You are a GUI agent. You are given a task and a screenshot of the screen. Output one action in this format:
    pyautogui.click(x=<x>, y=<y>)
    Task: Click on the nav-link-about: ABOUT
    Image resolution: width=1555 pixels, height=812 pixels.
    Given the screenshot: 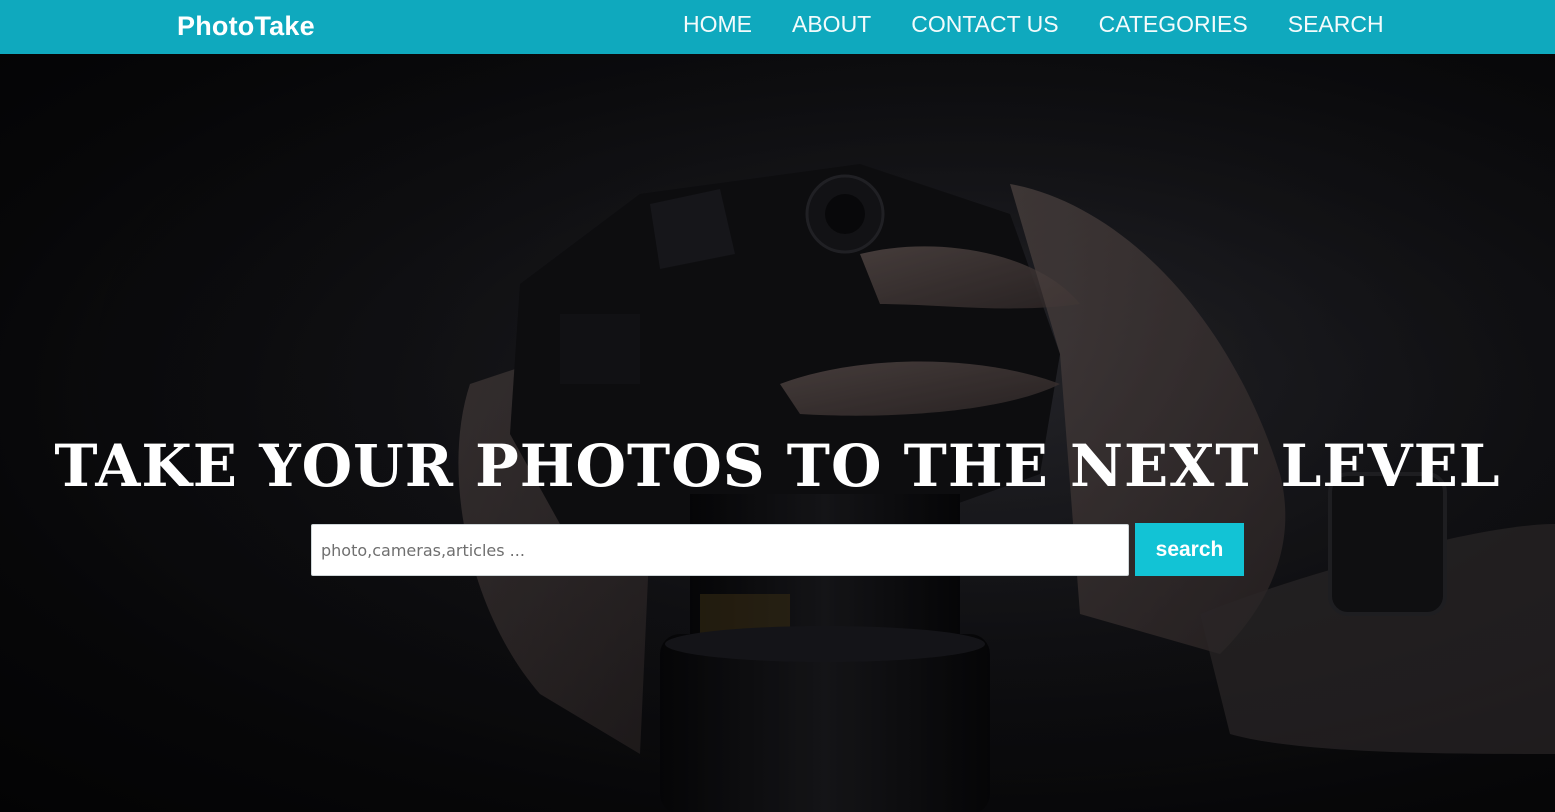 What is the action you would take?
    pyautogui.click(x=831, y=24)
    